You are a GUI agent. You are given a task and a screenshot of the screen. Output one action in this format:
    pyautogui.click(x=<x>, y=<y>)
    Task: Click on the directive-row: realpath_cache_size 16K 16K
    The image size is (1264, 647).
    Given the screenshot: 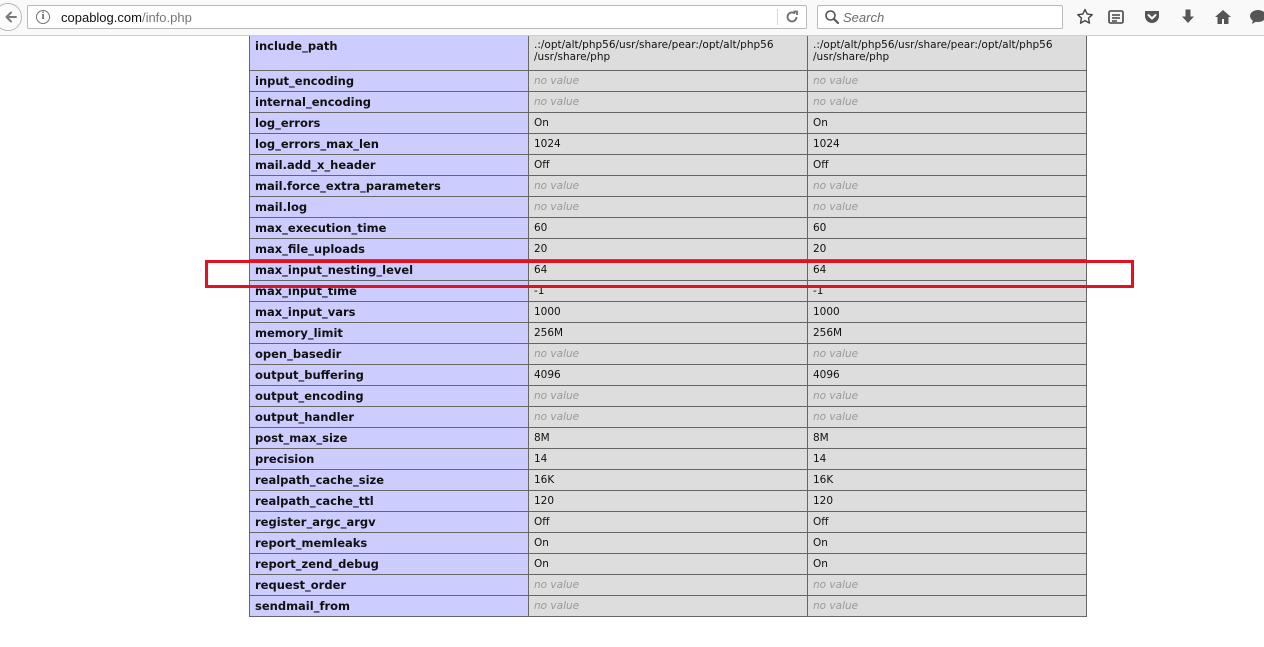 What is the action you would take?
    pyautogui.click(x=668, y=480)
    